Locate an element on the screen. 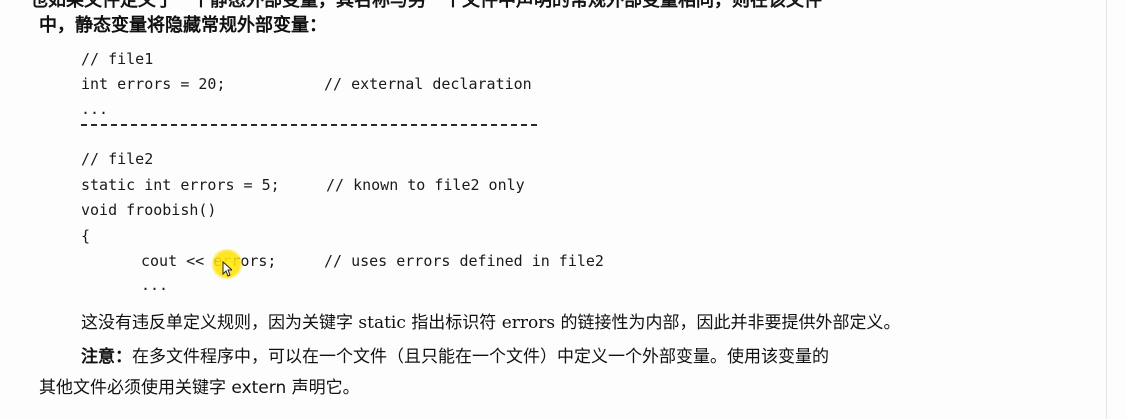 The image size is (1125, 419). code-function-signature: void froobish() is located at coordinates (149, 210).